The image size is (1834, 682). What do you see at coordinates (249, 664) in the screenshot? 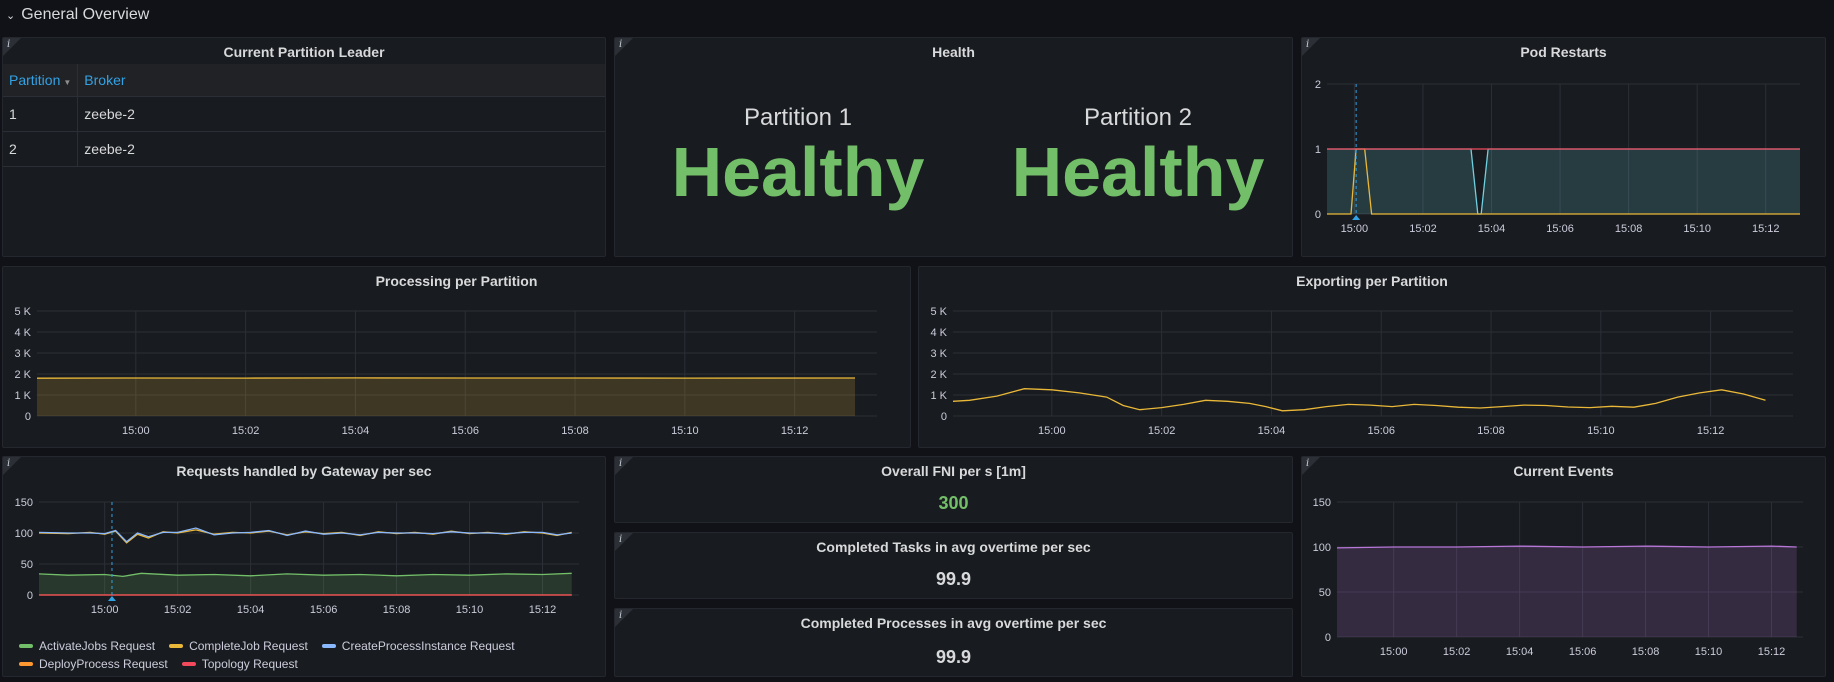
I see `legend-label: Topology Request` at bounding box center [249, 664].